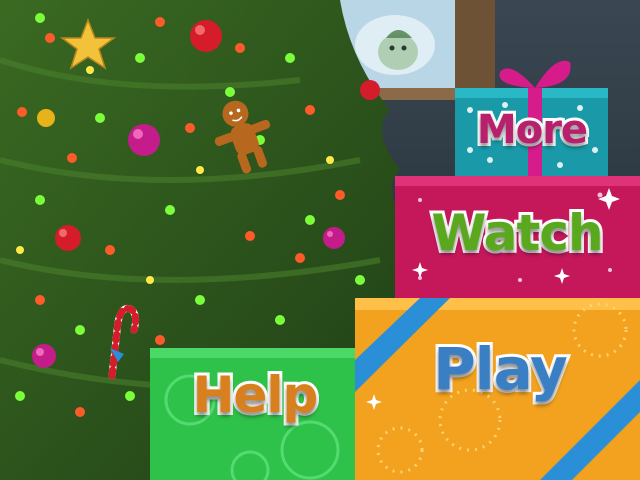 Image resolution: width=640 pixels, height=480 pixels. I want to click on play-button-label: Play, so click(500, 369).